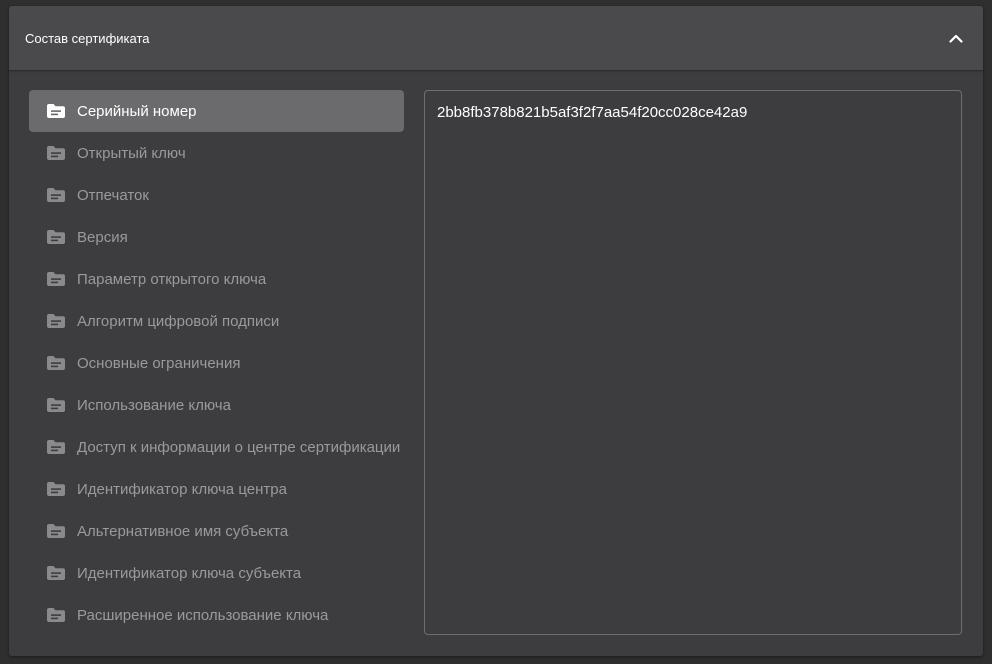 This screenshot has width=992, height=664. I want to click on certificate-field-item: Идентификатор ключа субъекта, so click(216, 573).